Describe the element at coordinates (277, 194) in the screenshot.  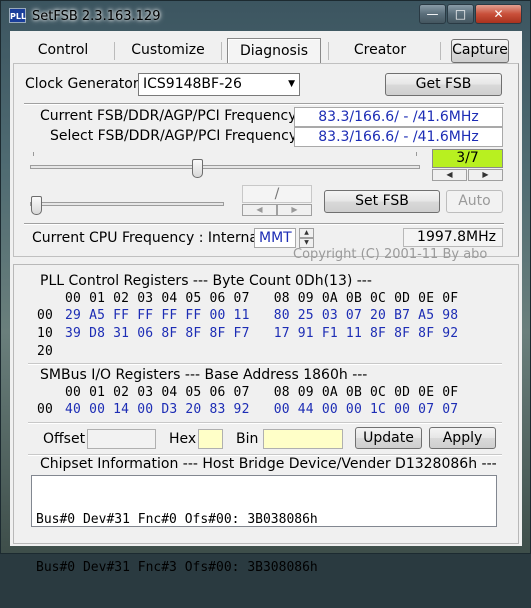
I see `secondary-ratio-display: /` at that location.